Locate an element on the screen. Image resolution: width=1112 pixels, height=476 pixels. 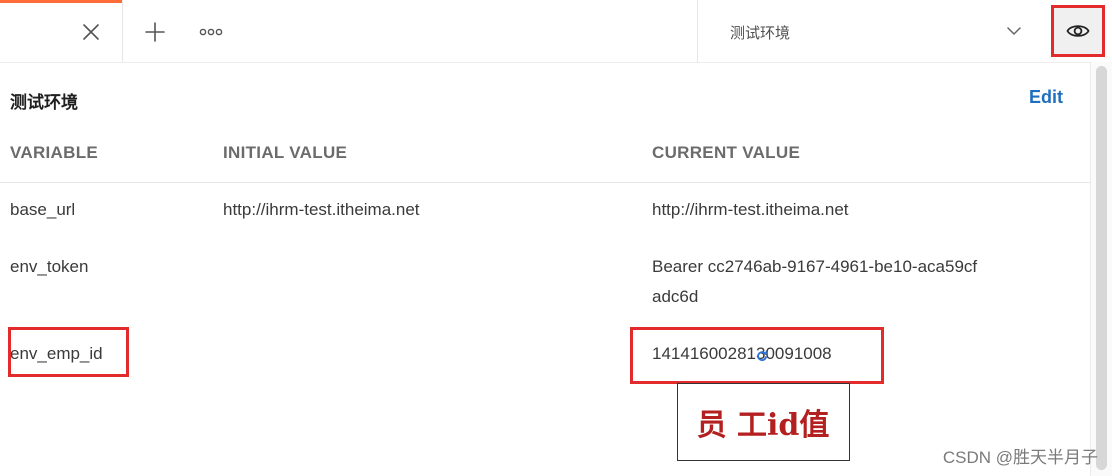
initial-value: http://ihrm-test.itheima.net is located at coordinates (321, 209).